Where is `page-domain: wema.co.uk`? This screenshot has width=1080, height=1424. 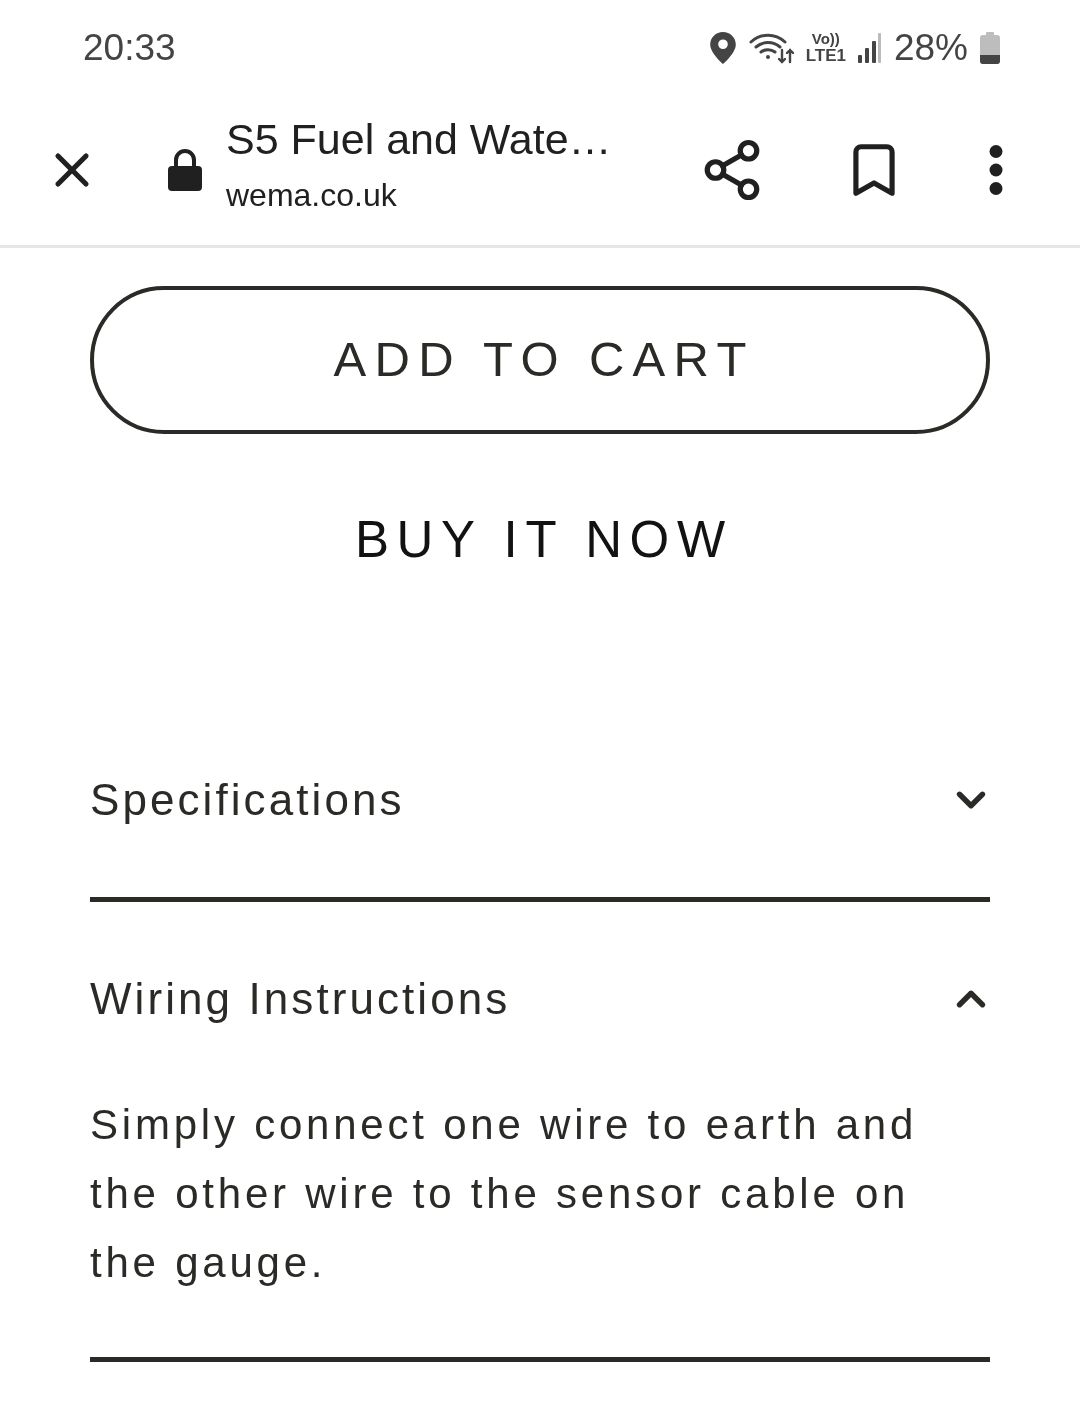 page-domain: wema.co.uk is located at coordinates (312, 195).